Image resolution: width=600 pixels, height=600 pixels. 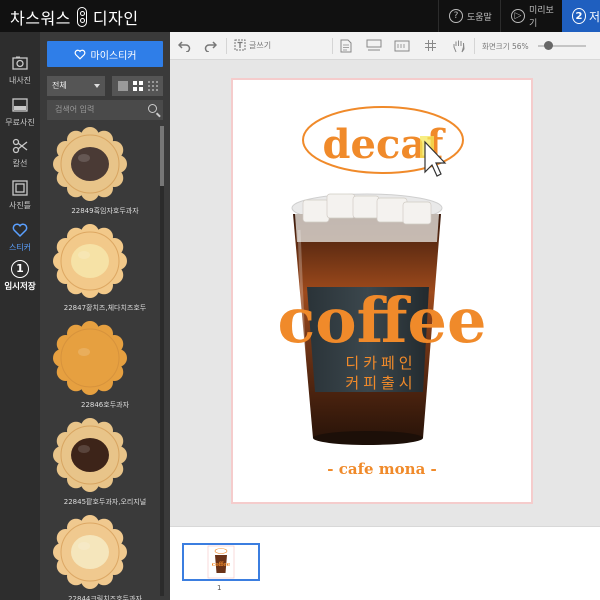 I want to click on undo-icon, so click(x=184, y=46).